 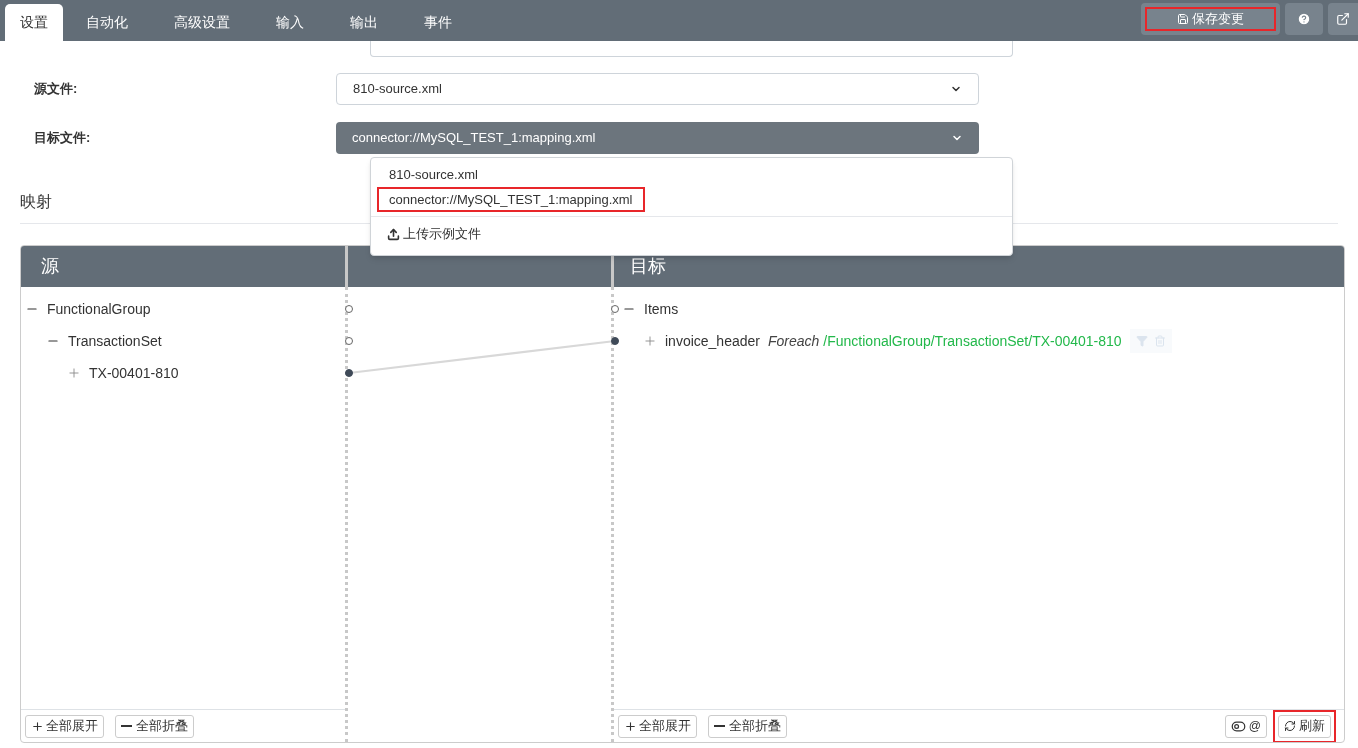 What do you see at coordinates (50, 266) in the screenshot?
I see `panel-title: 源` at bounding box center [50, 266].